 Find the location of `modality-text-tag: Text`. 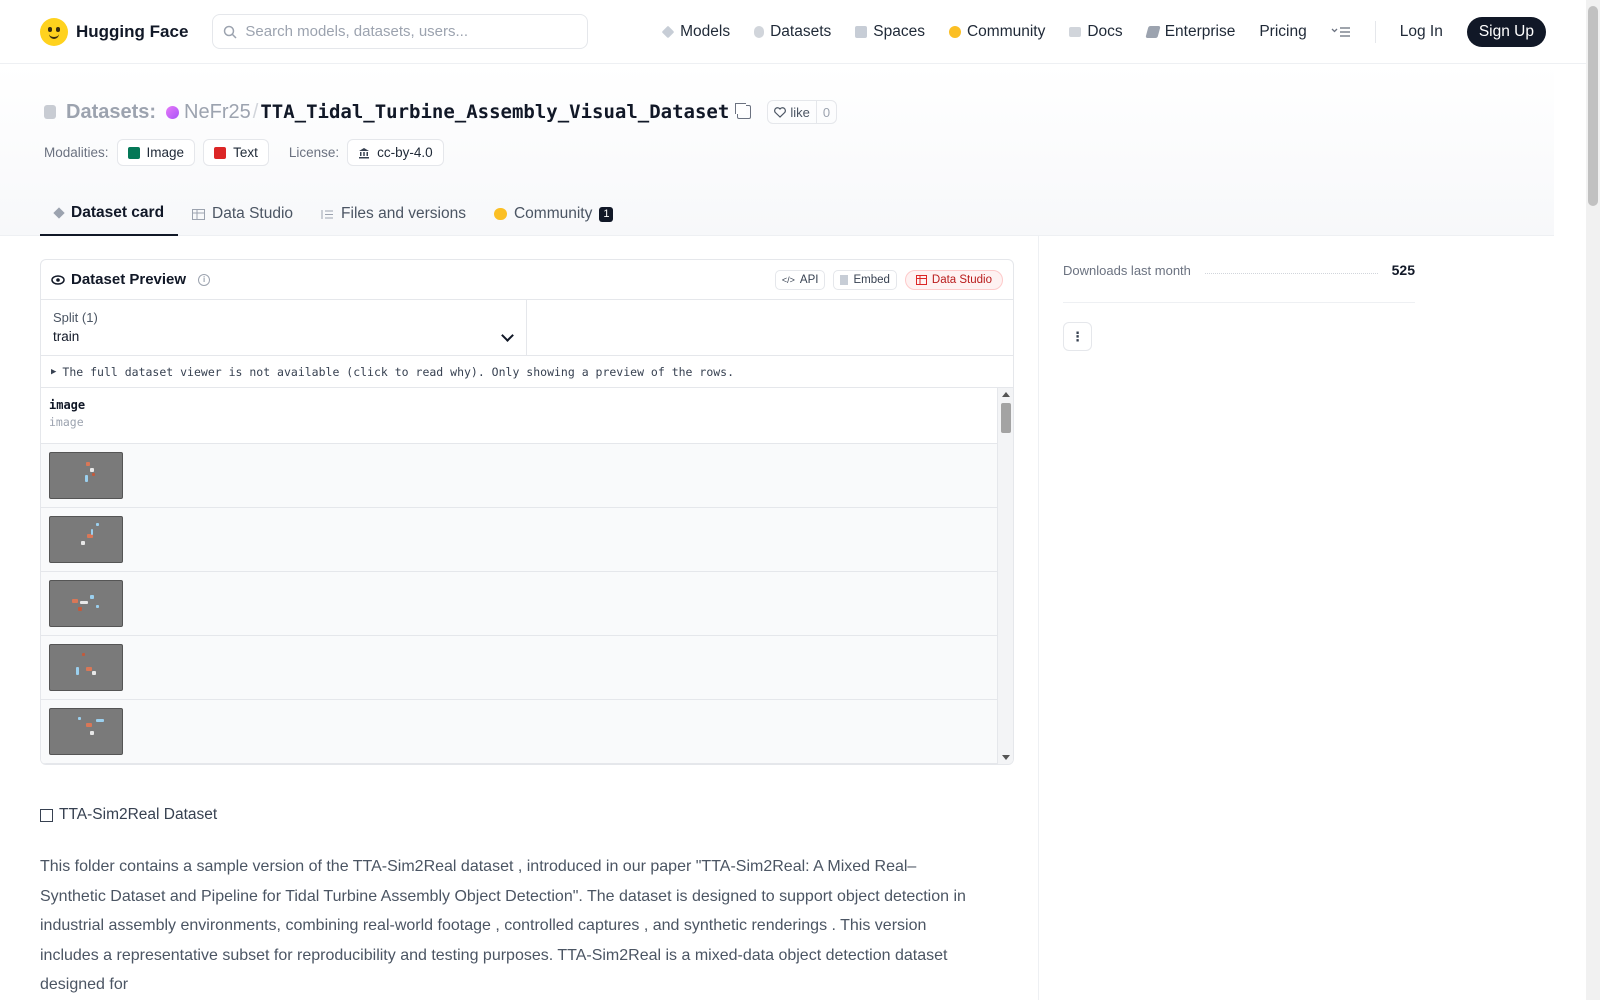

modality-text-tag: Text is located at coordinates (236, 152).